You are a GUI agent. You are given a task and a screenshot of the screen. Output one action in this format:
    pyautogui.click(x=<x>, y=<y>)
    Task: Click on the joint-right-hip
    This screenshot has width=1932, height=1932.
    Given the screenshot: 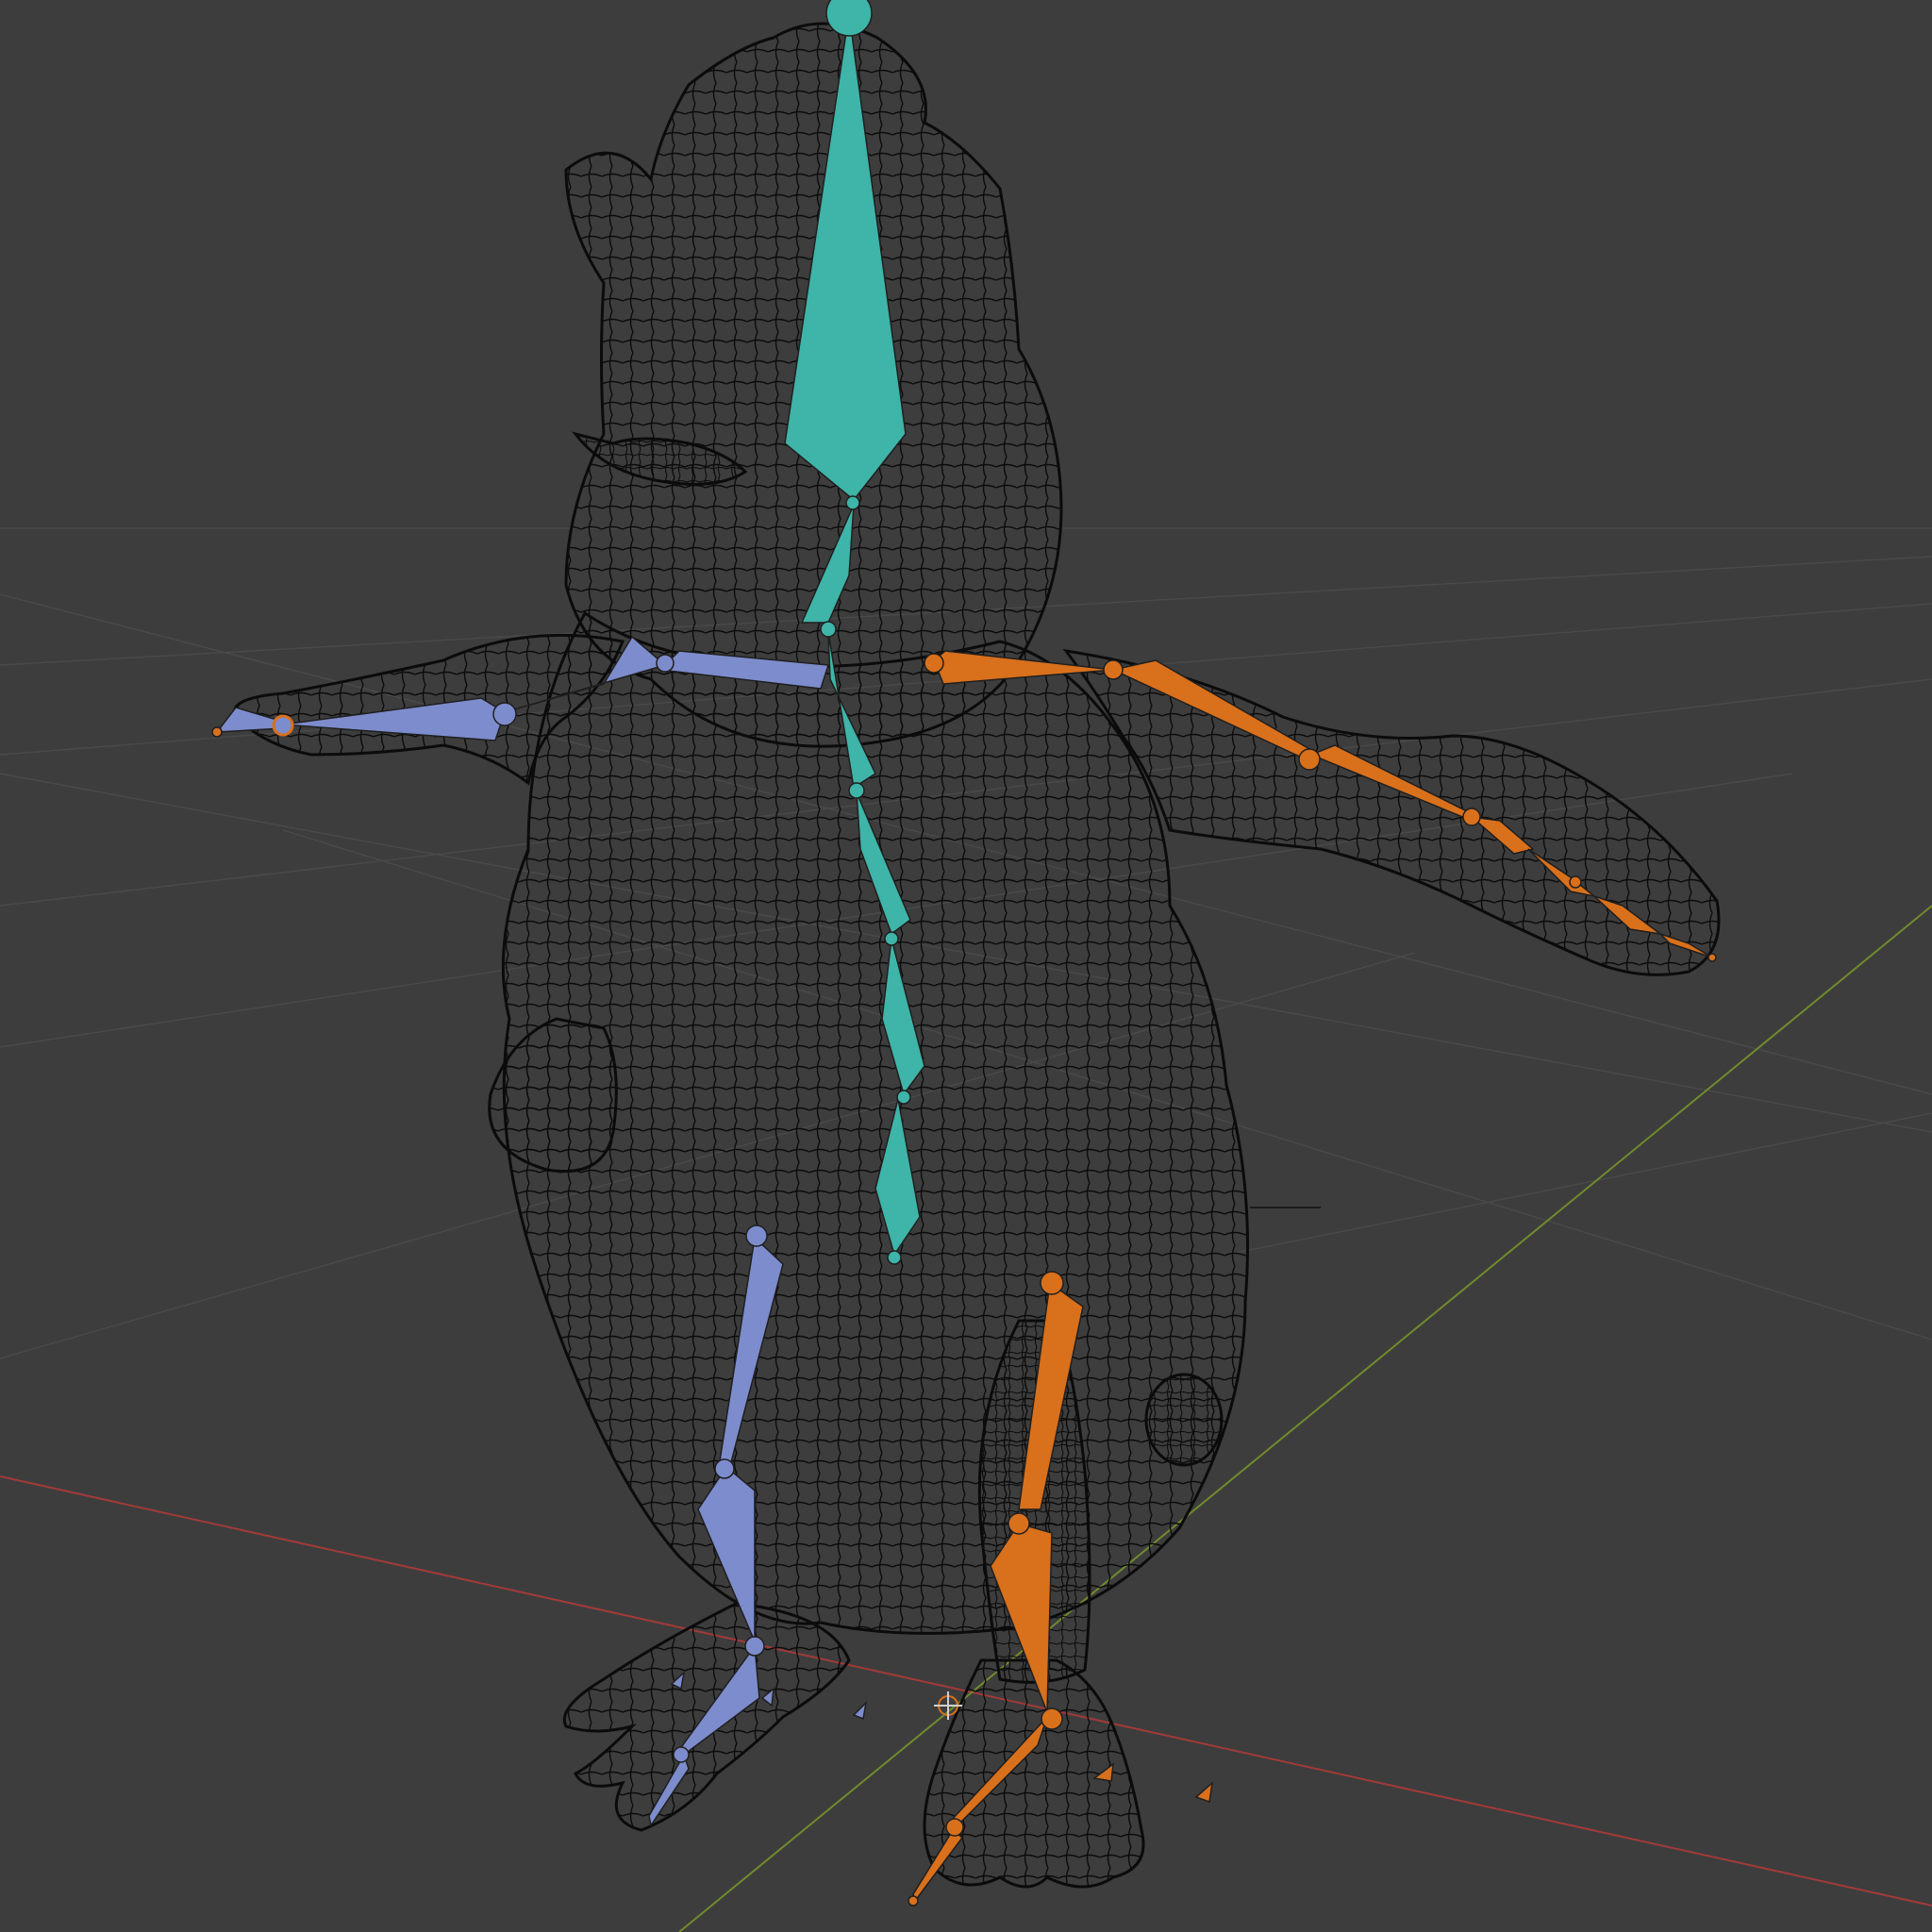 What is the action you would take?
    pyautogui.click(x=1052, y=1283)
    